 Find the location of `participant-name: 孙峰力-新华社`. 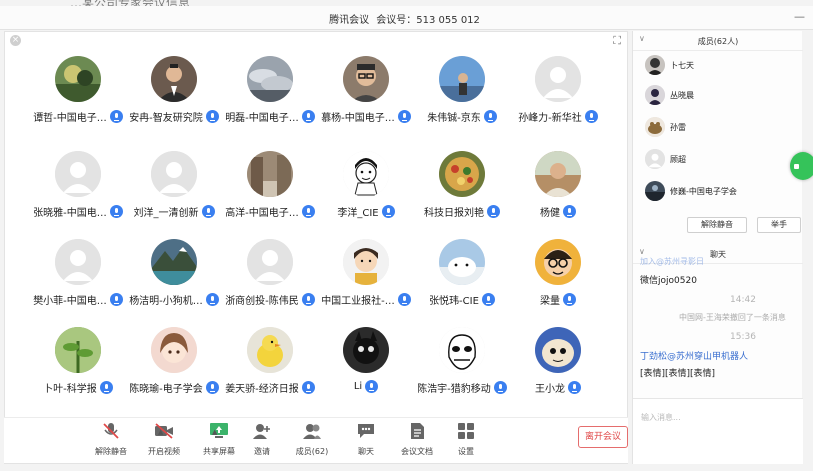

participant-name: 孙峰力-新华社 is located at coordinates (550, 118).